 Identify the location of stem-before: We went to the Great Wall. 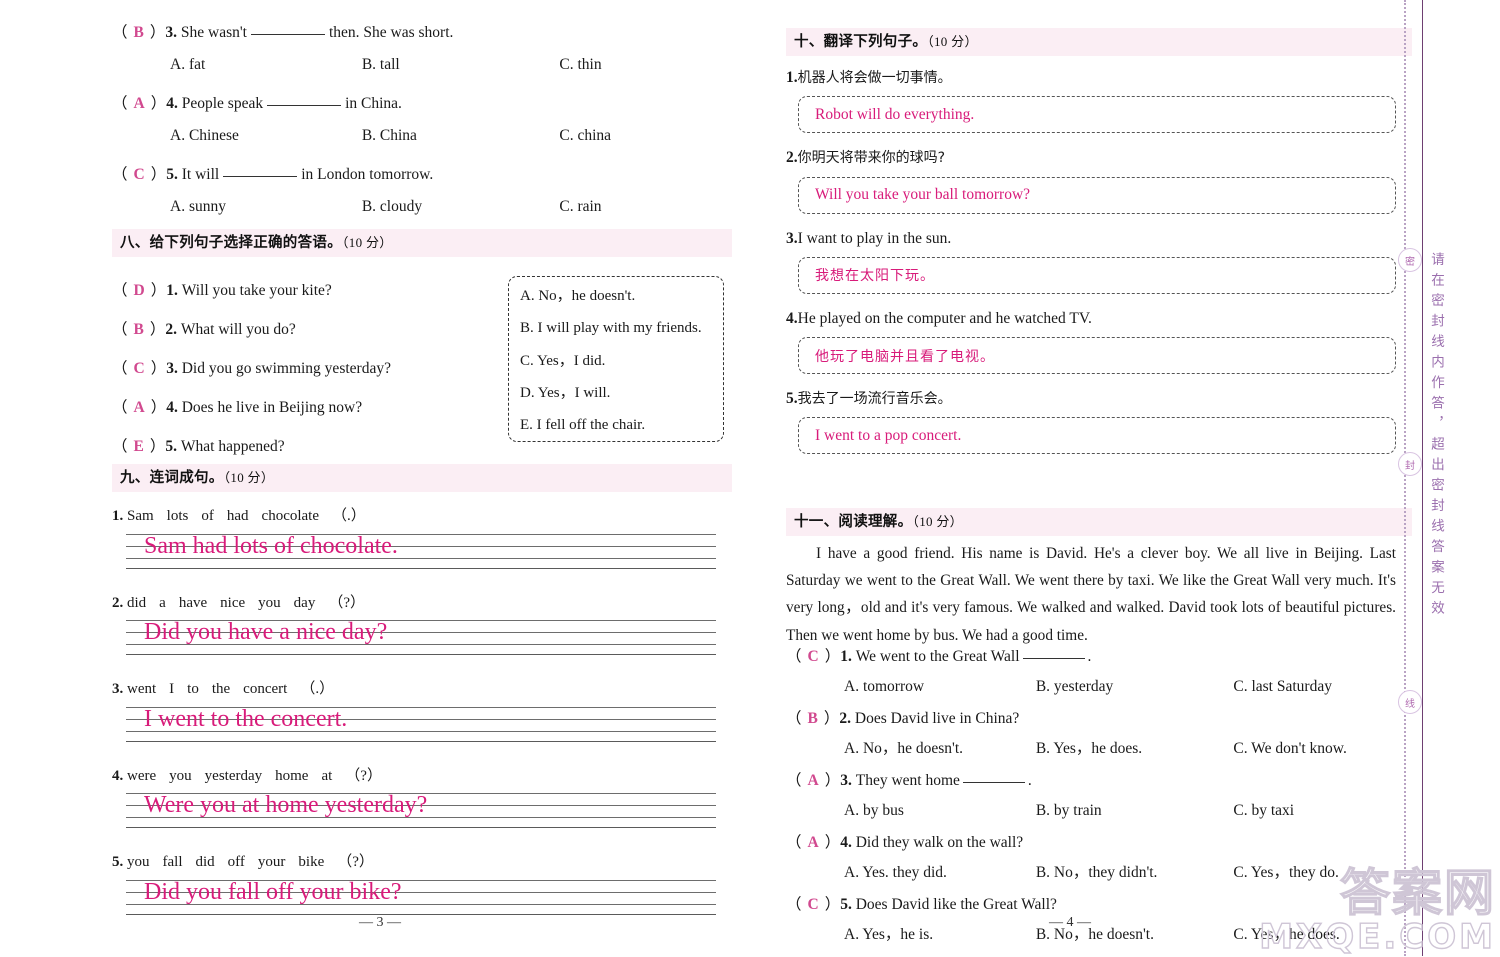
(937, 656).